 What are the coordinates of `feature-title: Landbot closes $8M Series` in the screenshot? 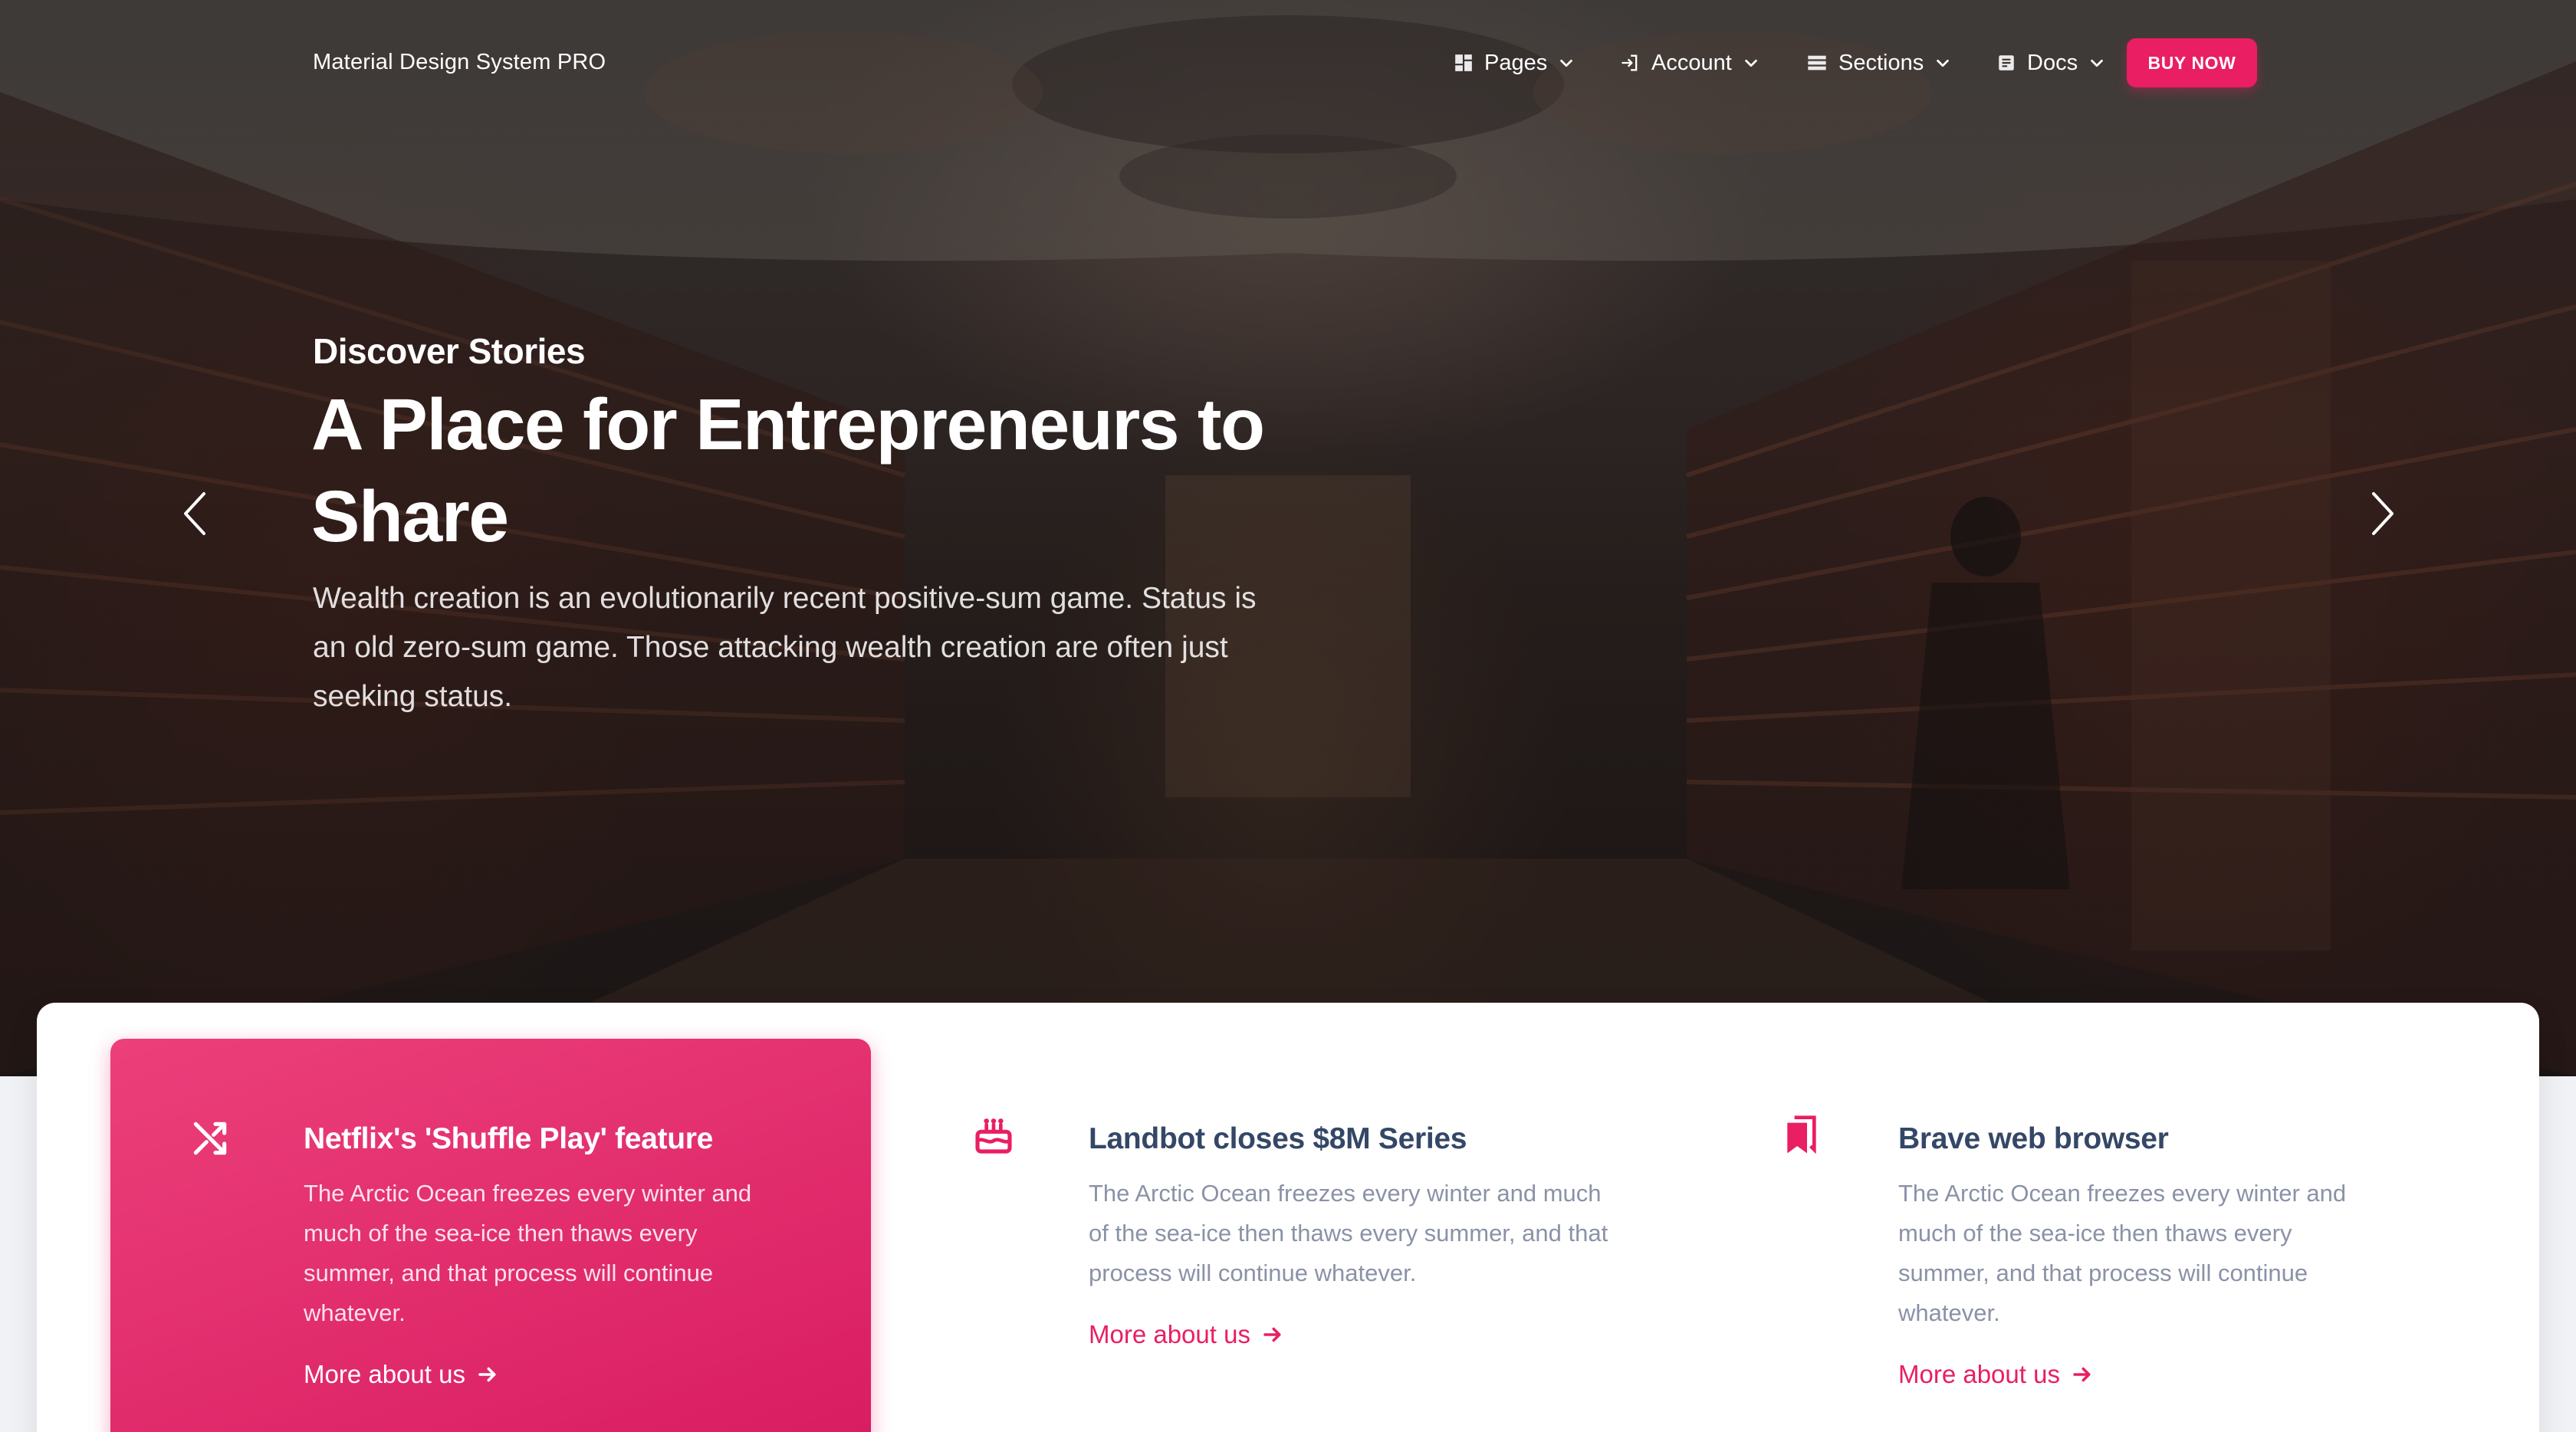 It's located at (1278, 1138).